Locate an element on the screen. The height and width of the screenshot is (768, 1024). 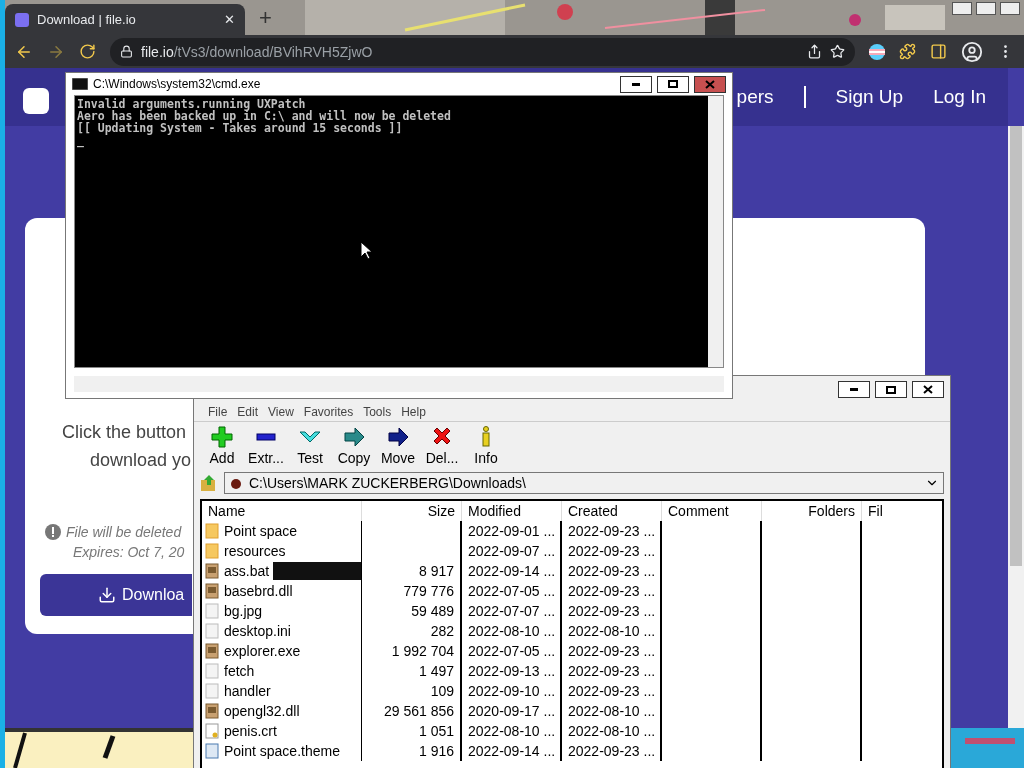
table-cell: 59 489 is located at coordinates (412, 611).